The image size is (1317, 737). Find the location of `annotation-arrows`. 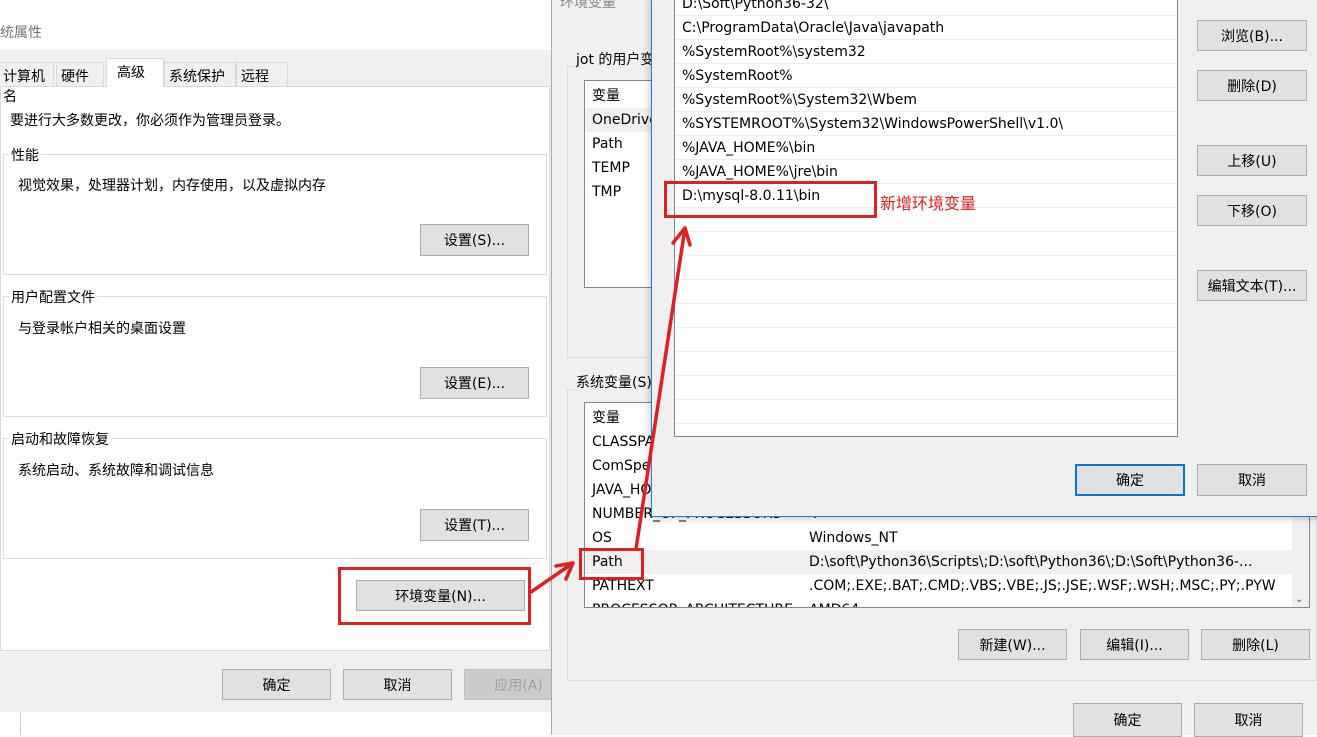

annotation-arrows is located at coordinates (610, 410).